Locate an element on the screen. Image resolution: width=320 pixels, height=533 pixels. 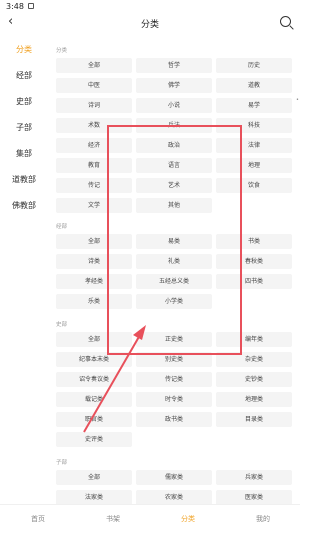
section-title: 子部 is located at coordinates (62, 463).